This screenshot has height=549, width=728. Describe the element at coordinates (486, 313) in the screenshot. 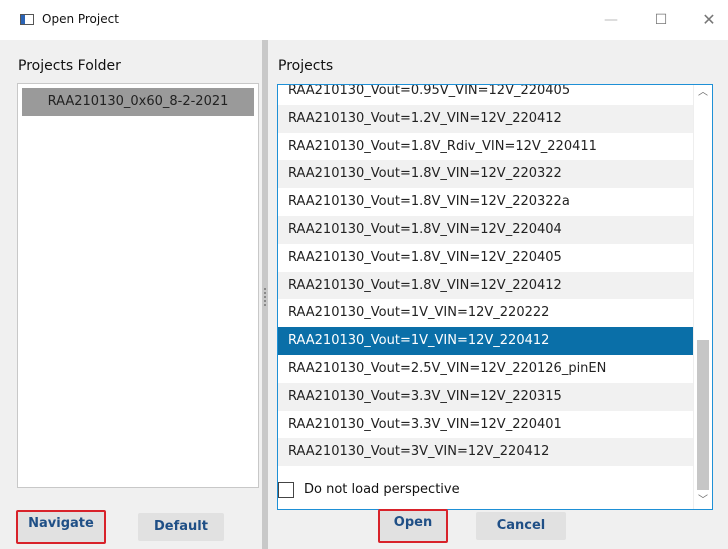

I see `project-row: RAA210130_Vout=1V_VIN=12V_220222` at that location.